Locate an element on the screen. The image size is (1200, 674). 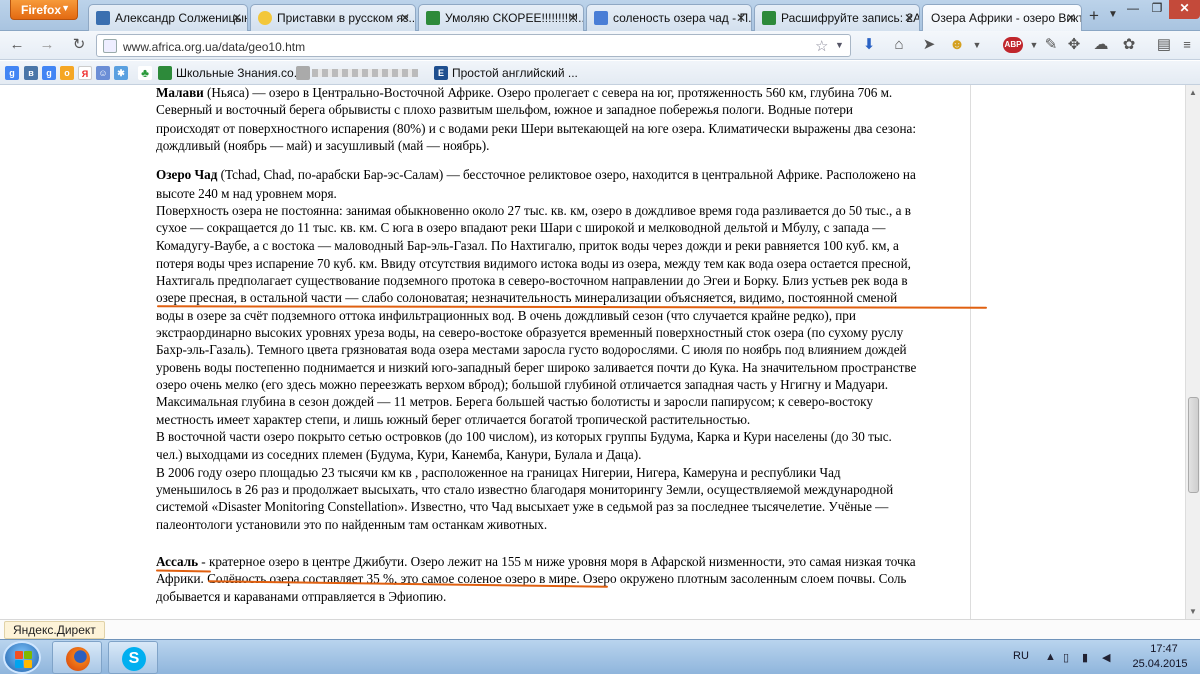
taskbar-firefox is located at coordinates (77, 657).